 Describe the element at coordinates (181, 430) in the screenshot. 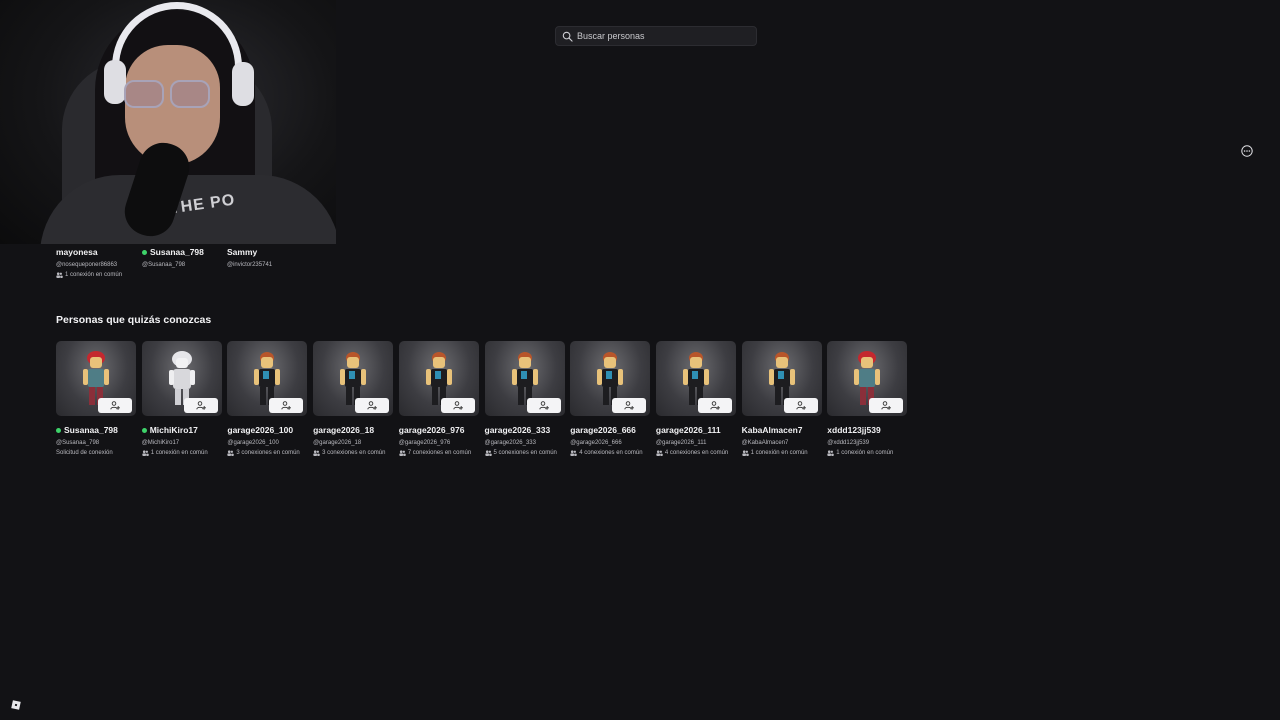

I see `suggestion-name-row: MichiKiro17` at that location.